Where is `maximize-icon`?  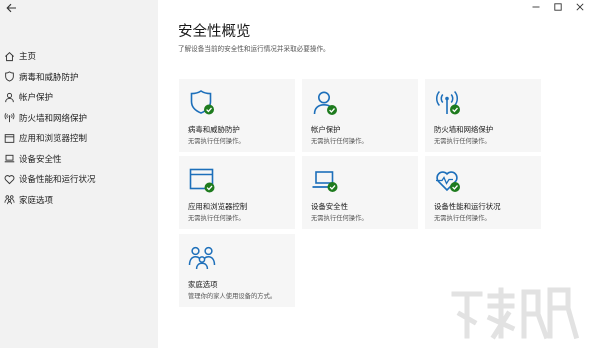
maximize-icon is located at coordinates (558, 7).